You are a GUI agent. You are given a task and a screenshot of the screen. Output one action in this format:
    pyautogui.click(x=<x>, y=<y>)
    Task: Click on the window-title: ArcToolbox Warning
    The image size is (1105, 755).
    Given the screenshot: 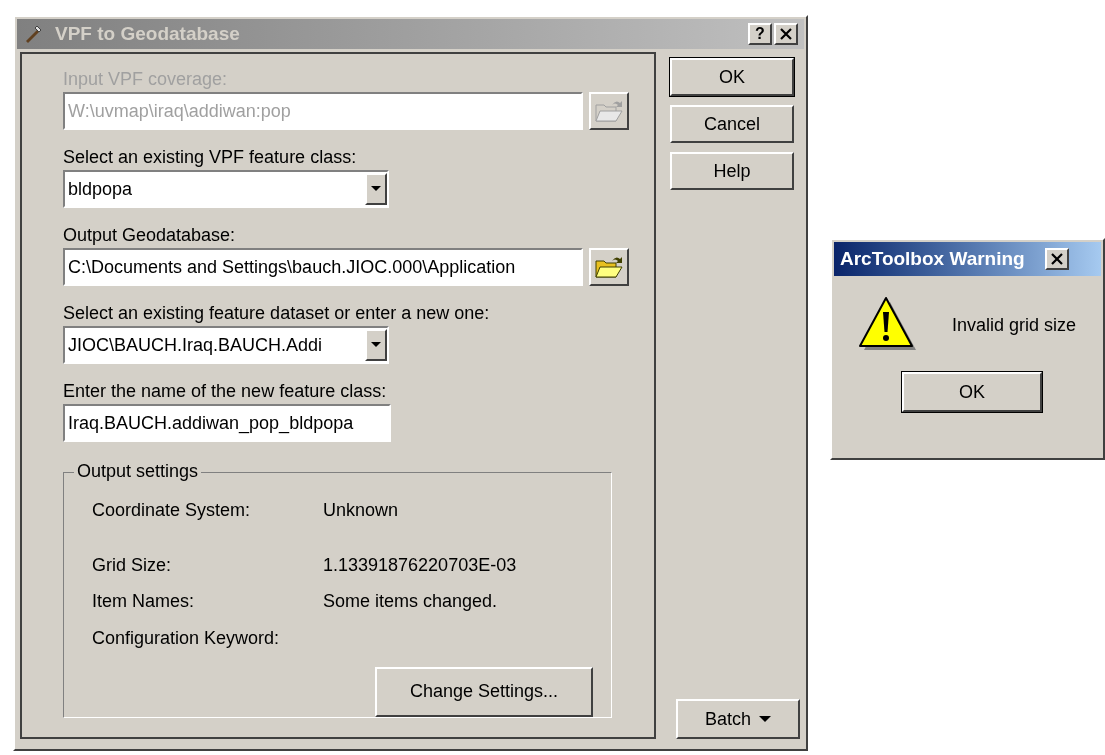 What is the action you would take?
    pyautogui.click(x=932, y=258)
    